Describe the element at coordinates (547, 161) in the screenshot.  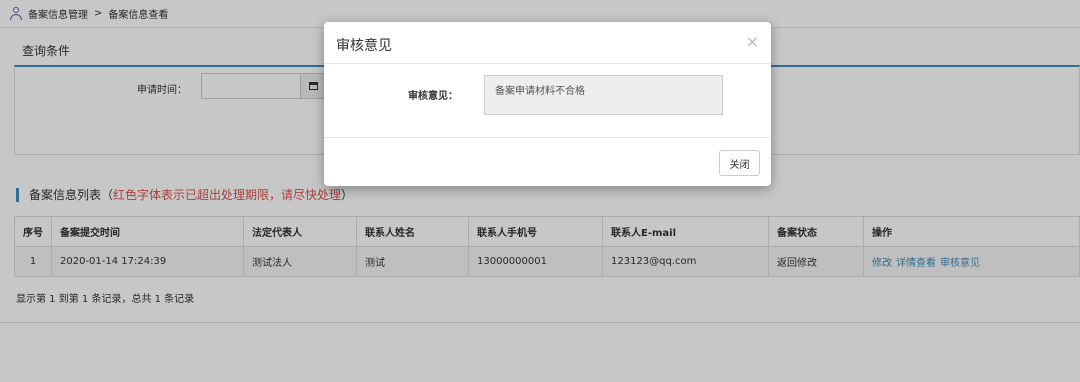
I see `dialog-footer: 关闭` at that location.